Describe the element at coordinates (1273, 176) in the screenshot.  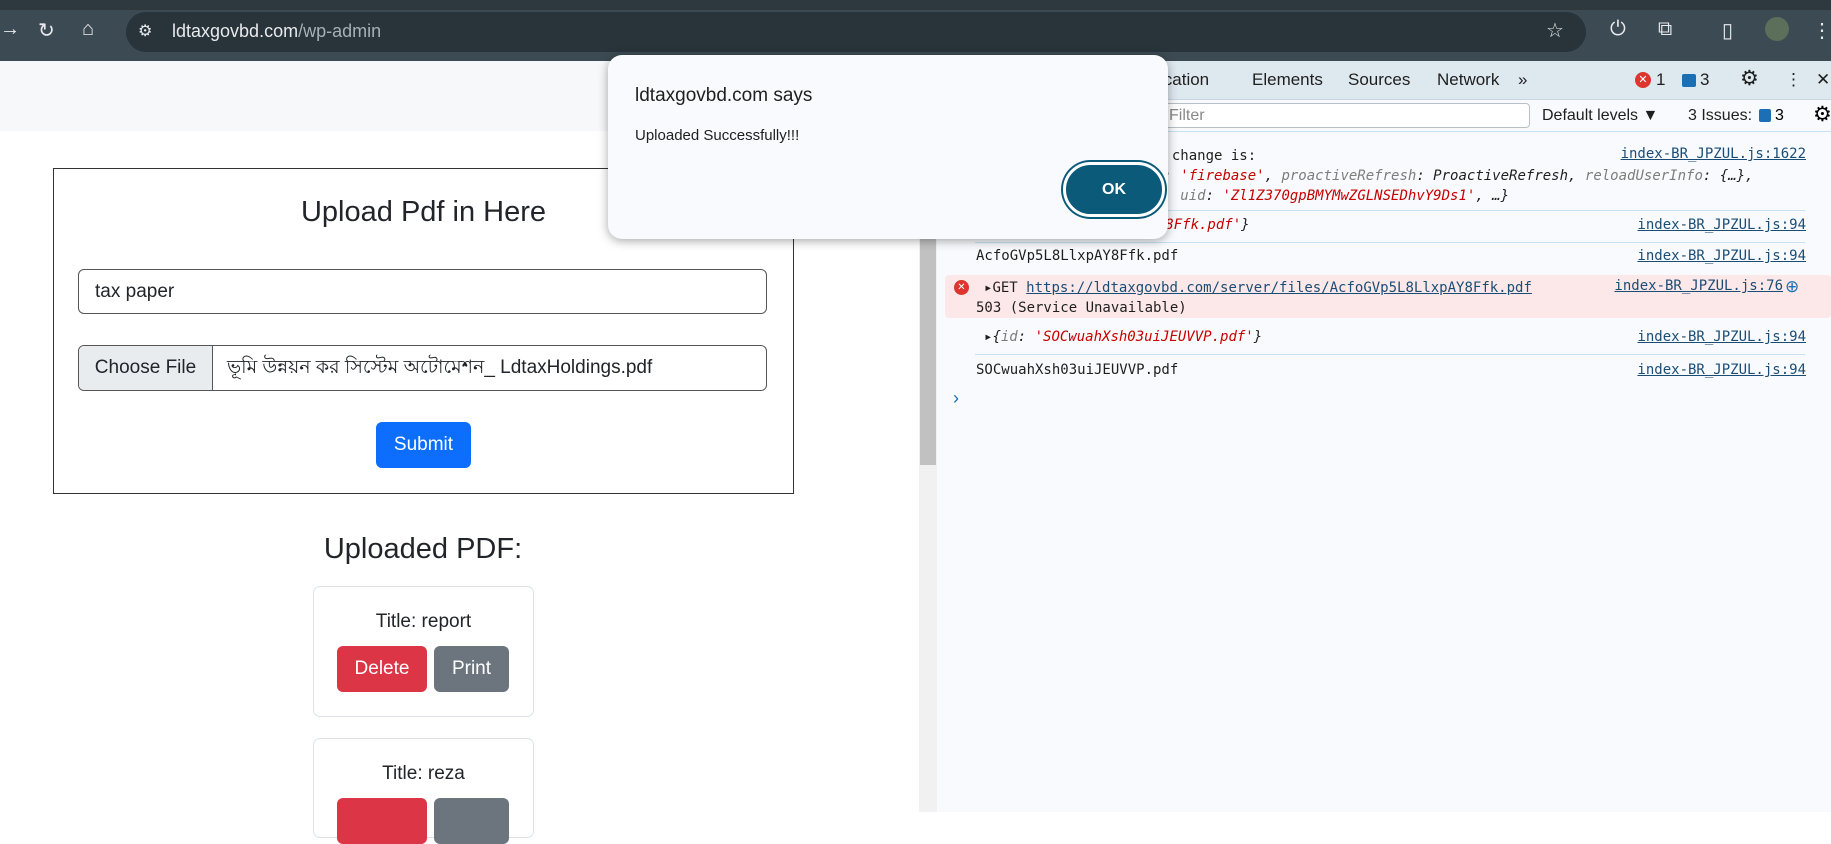
I see `console-text: ,` at that location.